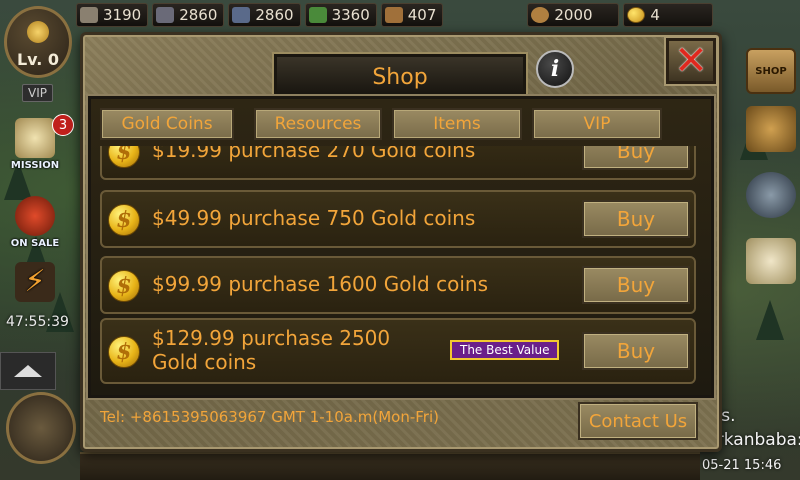 The width and height of the screenshot is (800, 480). What do you see at coordinates (400, 77) in the screenshot?
I see `shop-title: Shop` at bounding box center [400, 77].